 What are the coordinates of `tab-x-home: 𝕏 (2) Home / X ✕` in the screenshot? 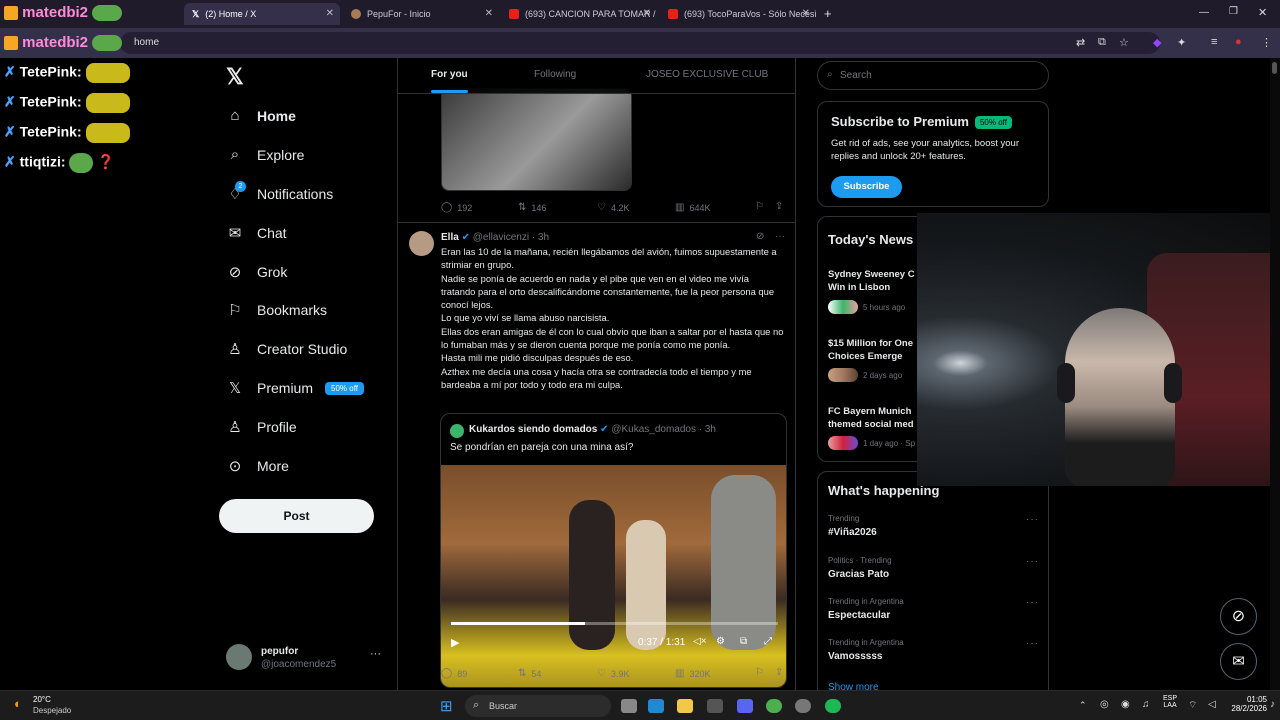 It's located at (262, 14).